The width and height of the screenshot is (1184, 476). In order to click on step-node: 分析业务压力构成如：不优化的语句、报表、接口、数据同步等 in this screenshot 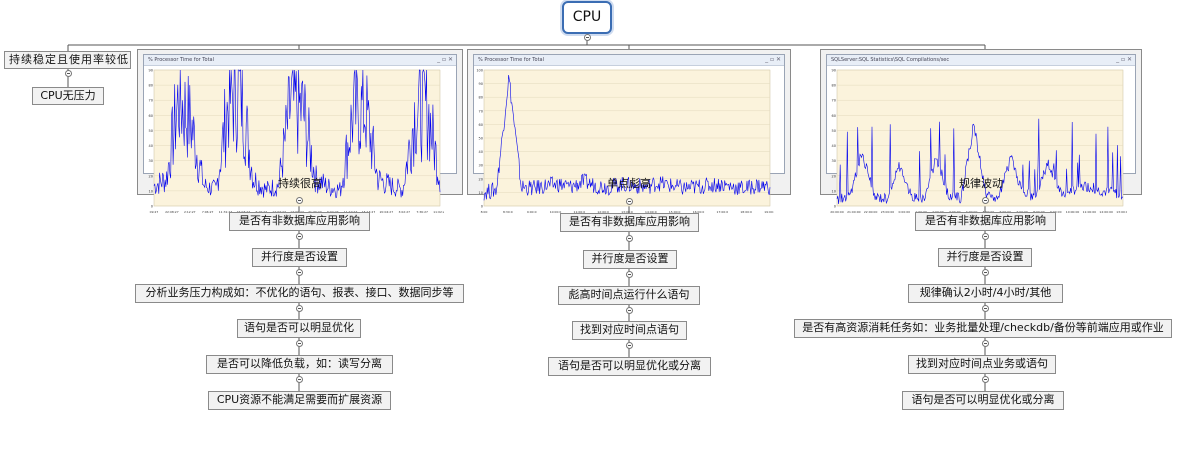, I will do `click(299, 293)`.